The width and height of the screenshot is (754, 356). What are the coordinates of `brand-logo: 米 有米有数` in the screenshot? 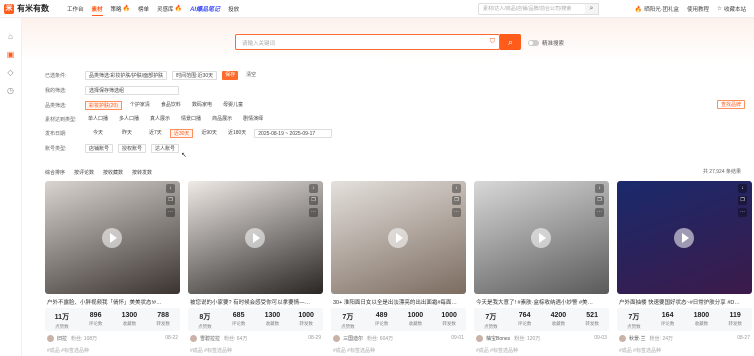 It's located at (33, 8).